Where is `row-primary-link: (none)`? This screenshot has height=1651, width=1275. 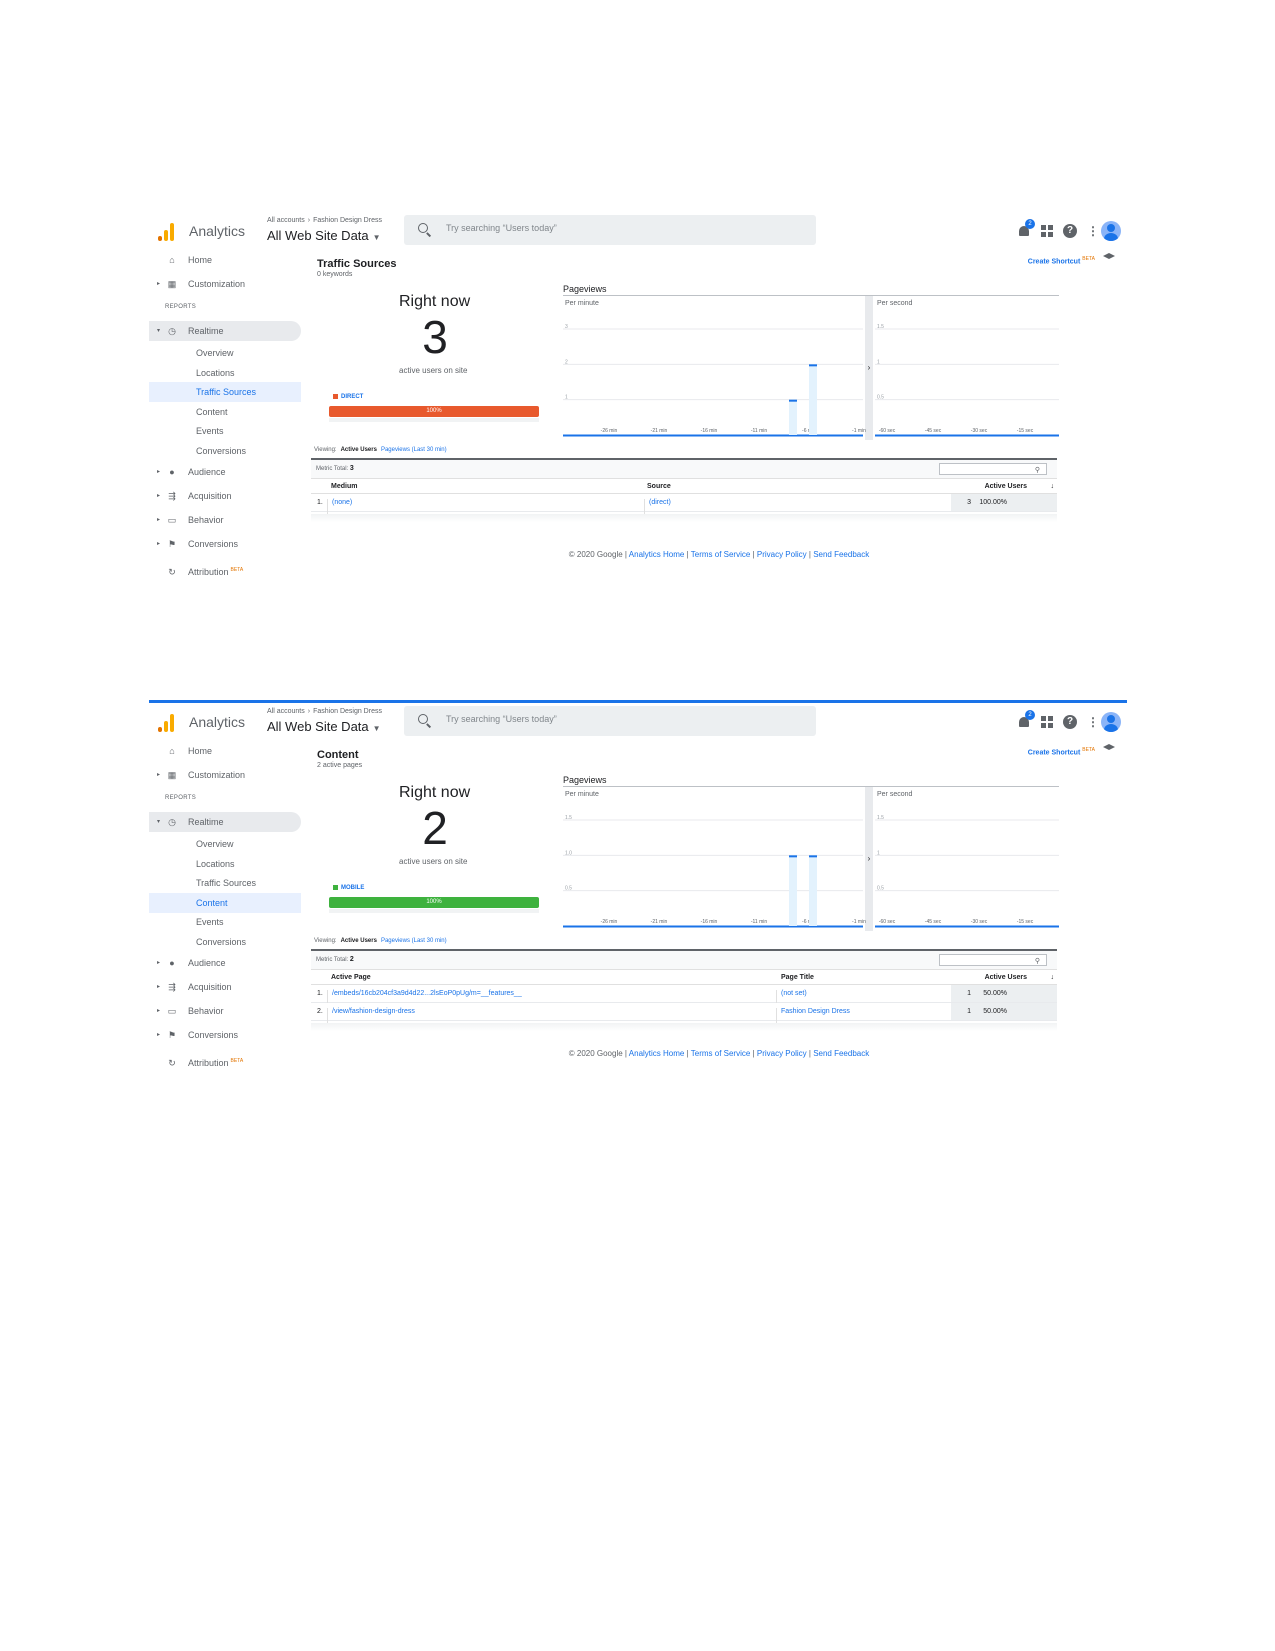
row-primary-link: (none) is located at coordinates (342, 502).